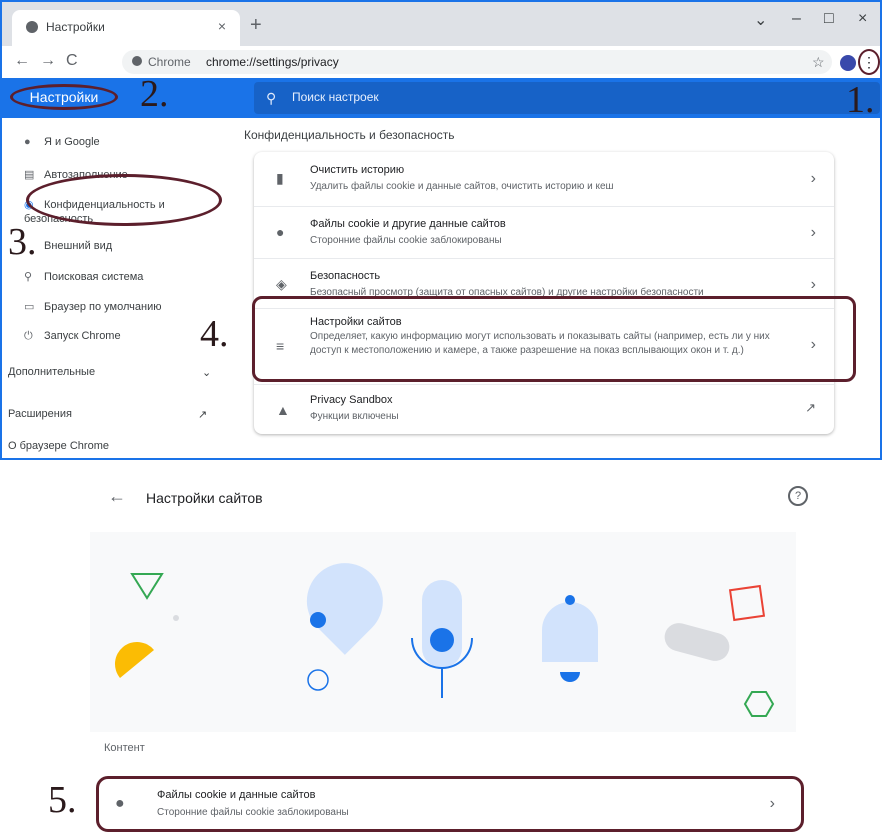  What do you see at coordinates (176, 618) in the screenshot?
I see `dot-shape` at bounding box center [176, 618].